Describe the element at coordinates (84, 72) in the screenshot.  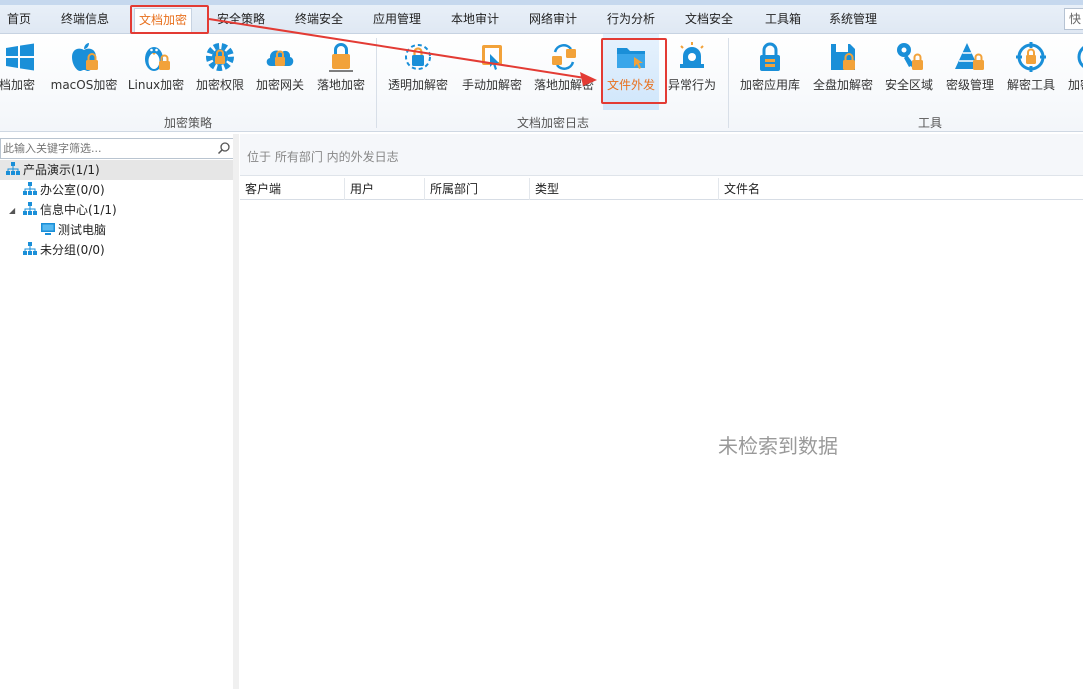
I see `ribbon-macos-encrypt-button: macOS加密` at that location.